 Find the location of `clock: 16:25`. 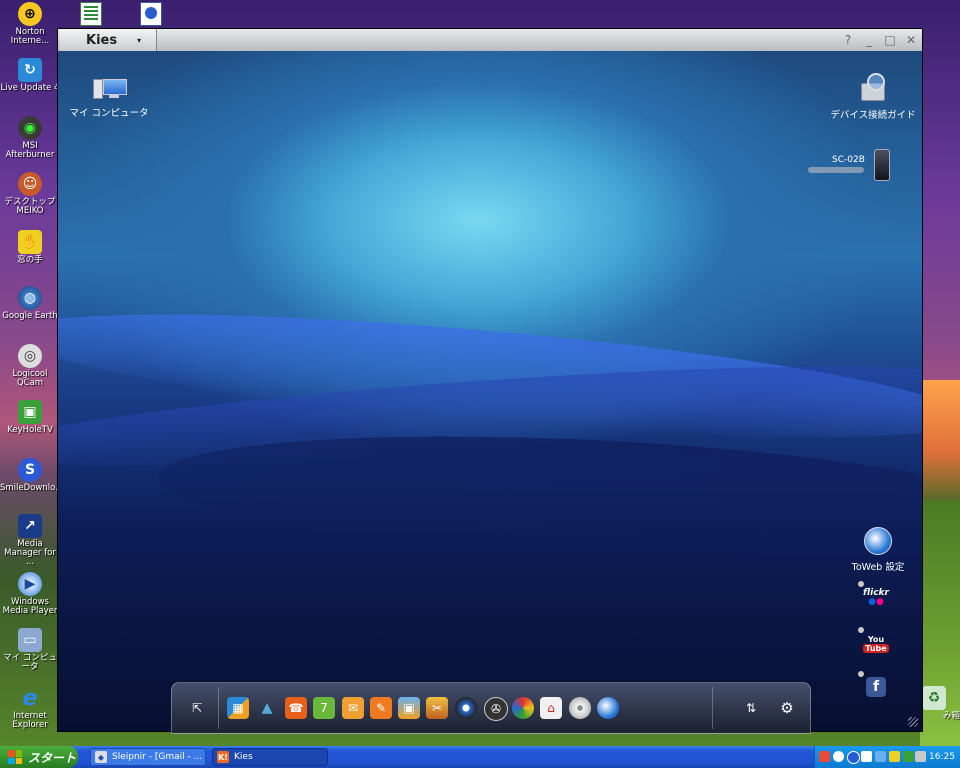

clock: 16:25 is located at coordinates (942, 757).